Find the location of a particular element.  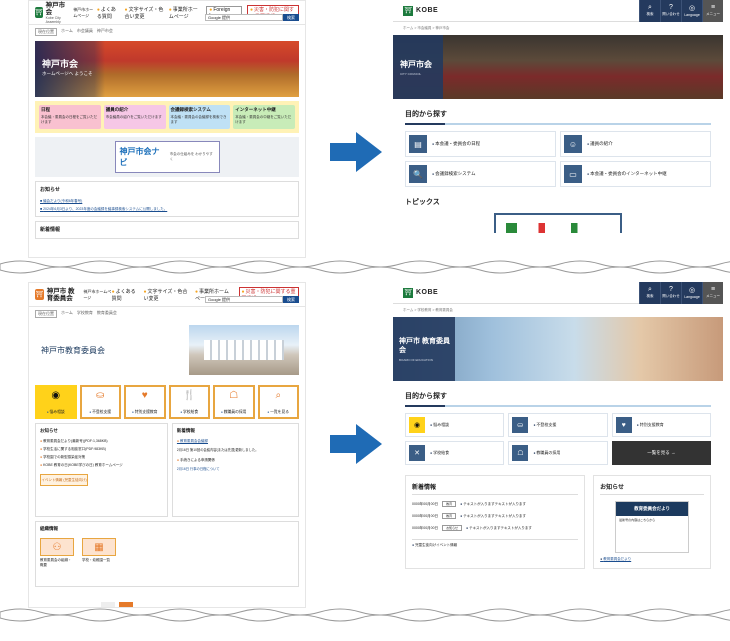

news-row: 0000年00月00日お知らせテキストが入りますテキストが入ります is located at coordinates (495, 528).